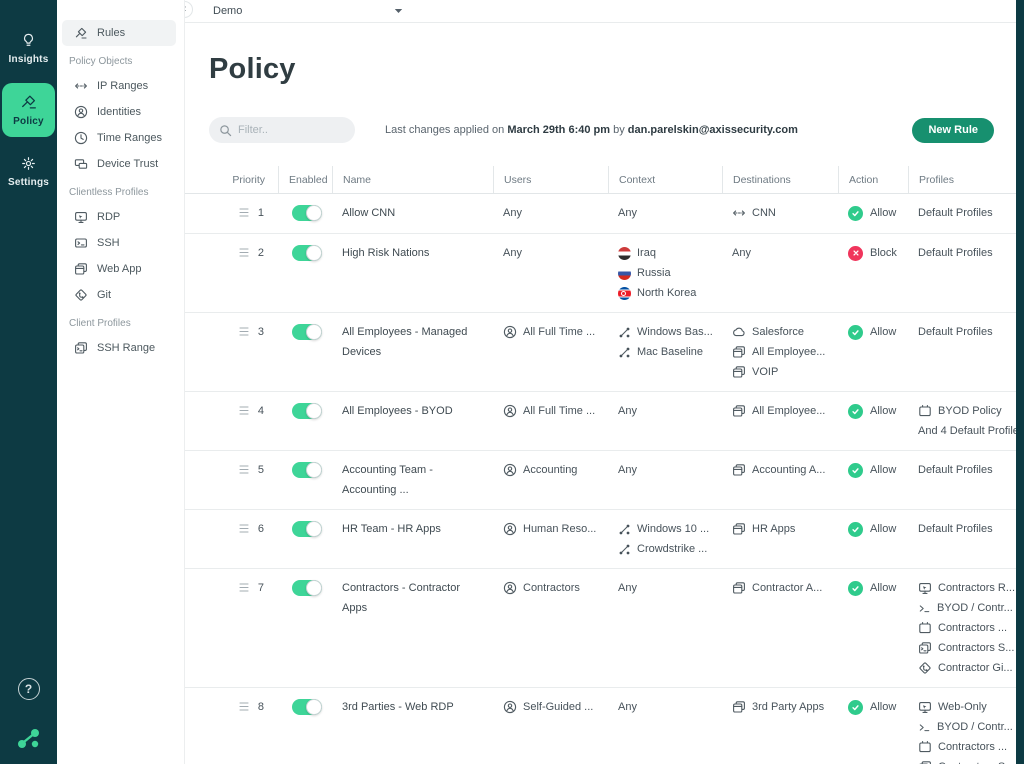  Describe the element at coordinates (252, 69) in the screenshot. I see `page-title: Policy` at that location.